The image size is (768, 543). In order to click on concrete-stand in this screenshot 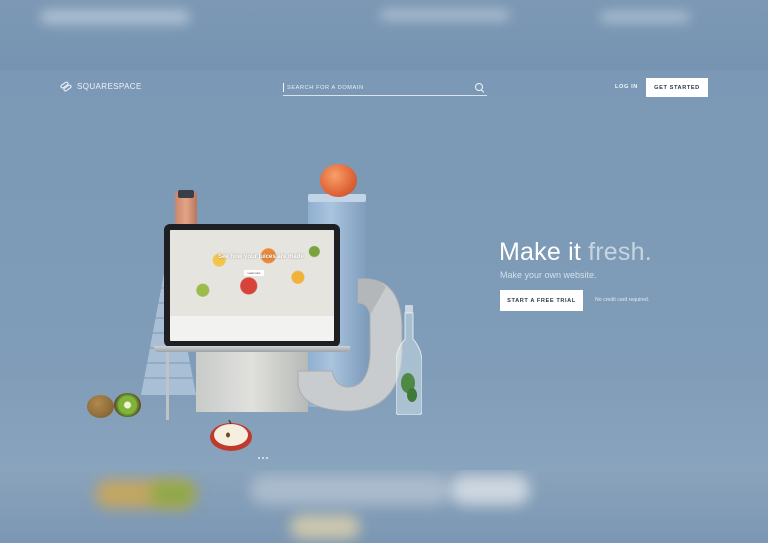, I will do `click(252, 381)`.